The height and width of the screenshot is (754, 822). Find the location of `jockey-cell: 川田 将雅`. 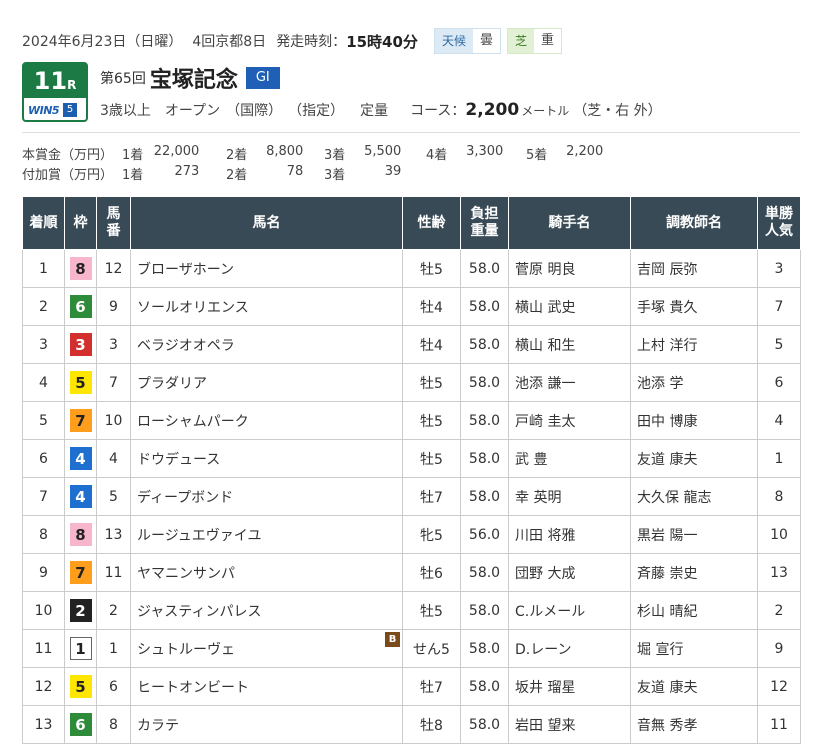

jockey-cell: 川田 将雅 is located at coordinates (569, 534).